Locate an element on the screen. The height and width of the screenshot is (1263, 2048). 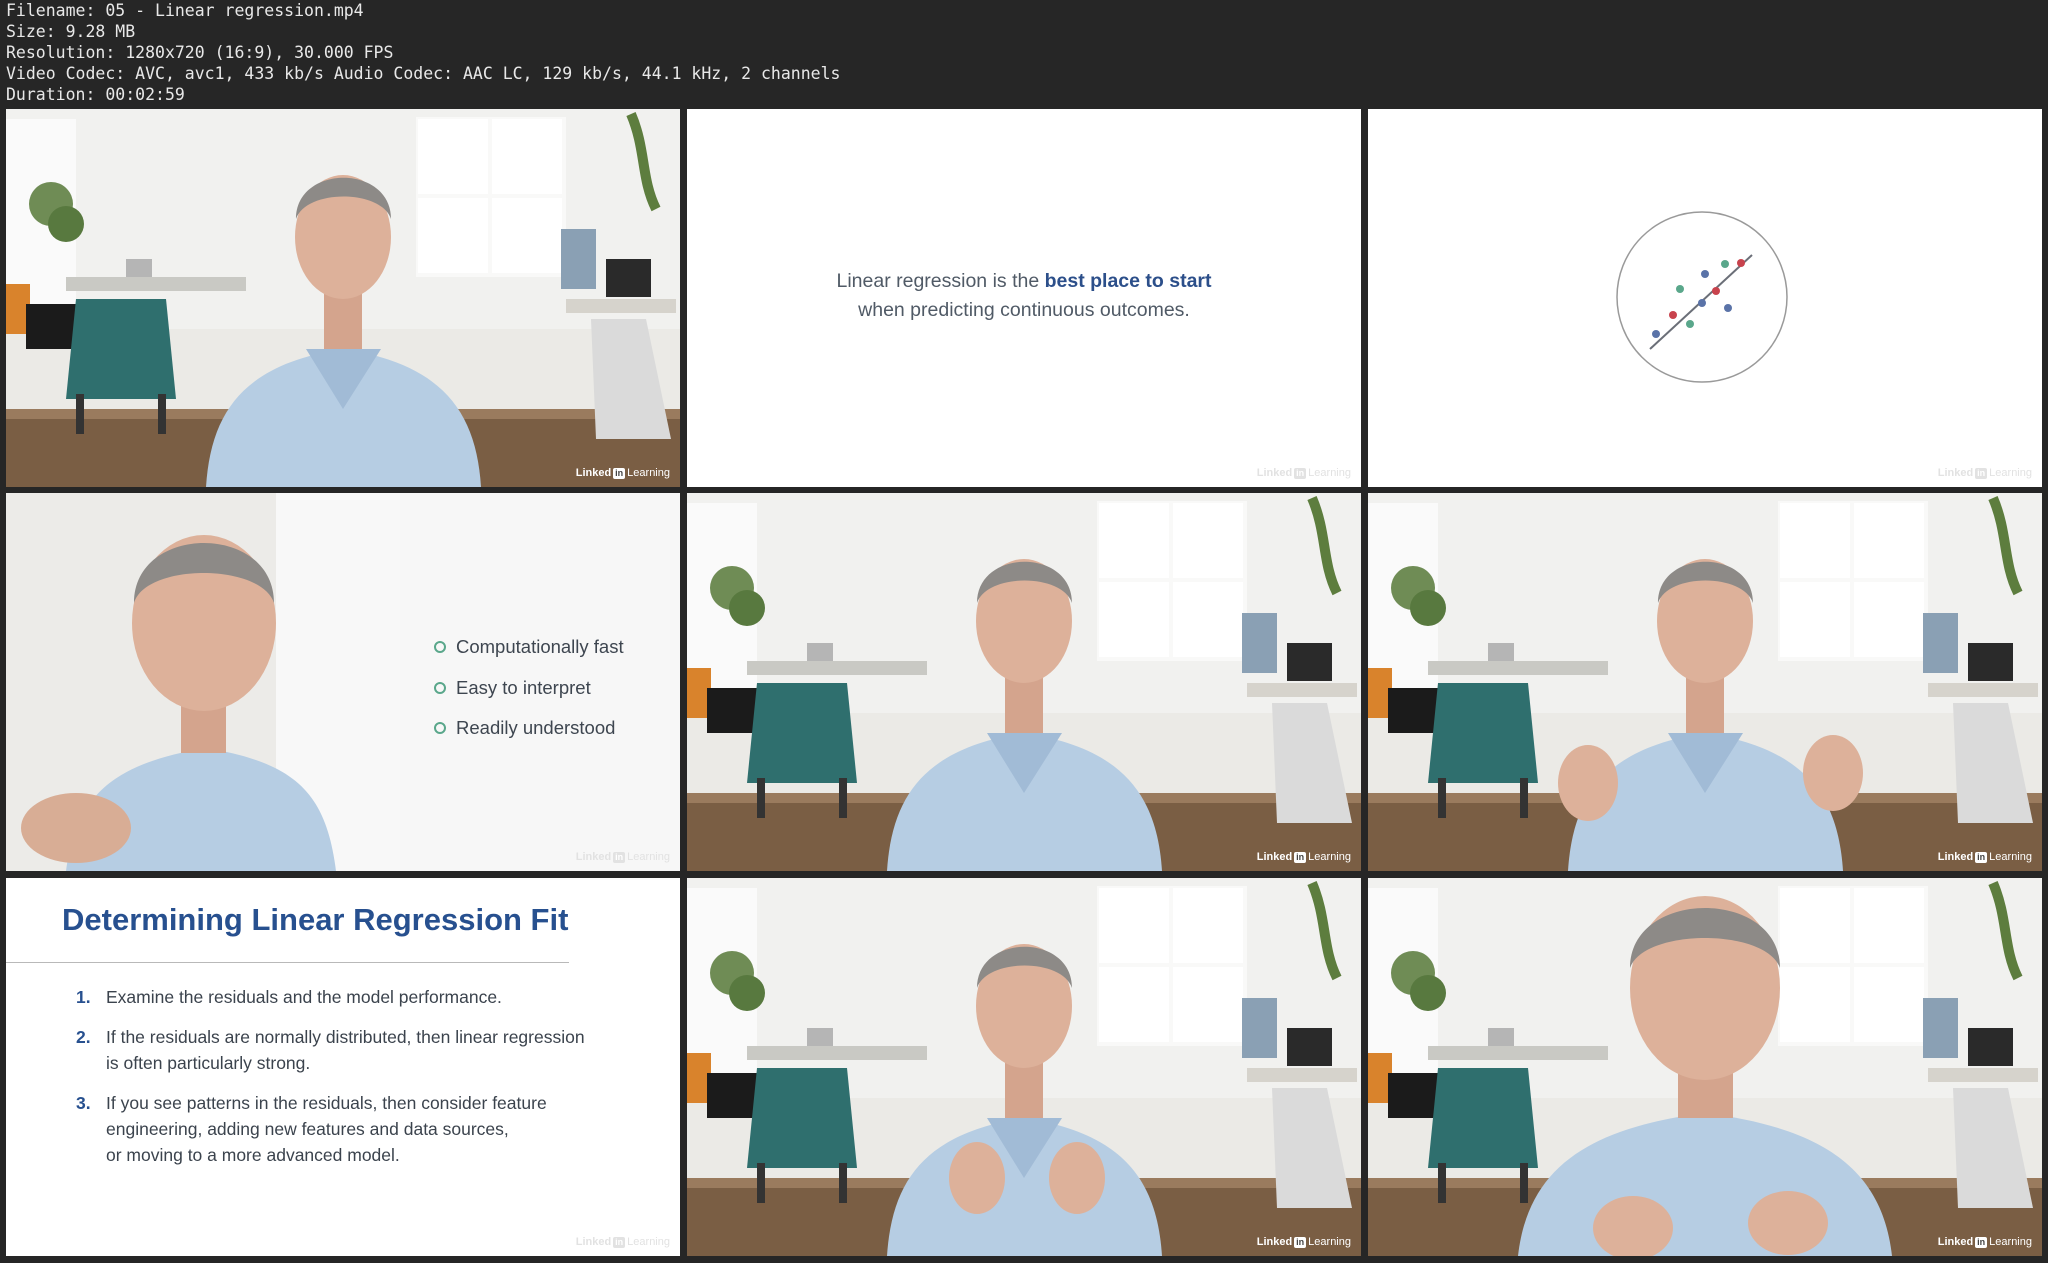
bullet-item: Easy to interpret is located at coordinates (529, 688).